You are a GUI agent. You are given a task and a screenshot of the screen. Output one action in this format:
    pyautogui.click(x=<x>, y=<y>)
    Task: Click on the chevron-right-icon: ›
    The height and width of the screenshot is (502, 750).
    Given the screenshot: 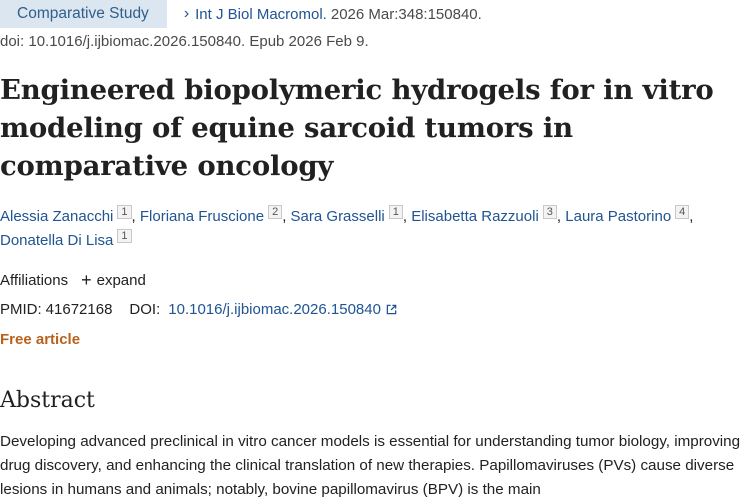 What is the action you would take?
    pyautogui.click(x=186, y=13)
    